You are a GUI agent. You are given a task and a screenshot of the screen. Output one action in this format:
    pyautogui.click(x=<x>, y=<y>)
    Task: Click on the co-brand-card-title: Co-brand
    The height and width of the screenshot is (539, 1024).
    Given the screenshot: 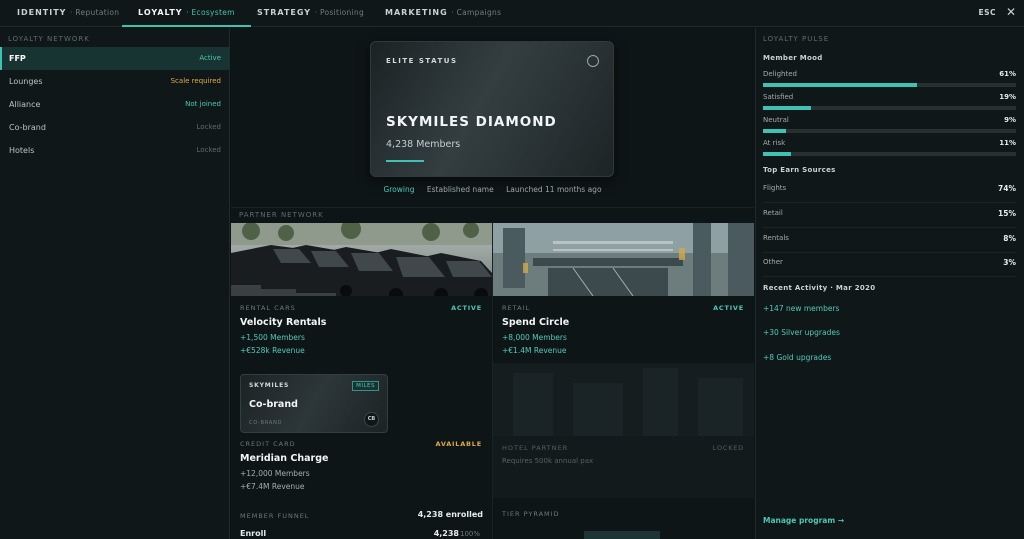 What is the action you would take?
    pyautogui.click(x=273, y=404)
    